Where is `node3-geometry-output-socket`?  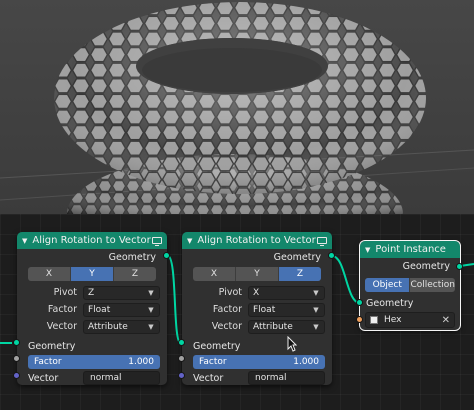
node3-geometry-output-socket is located at coordinates (459, 266).